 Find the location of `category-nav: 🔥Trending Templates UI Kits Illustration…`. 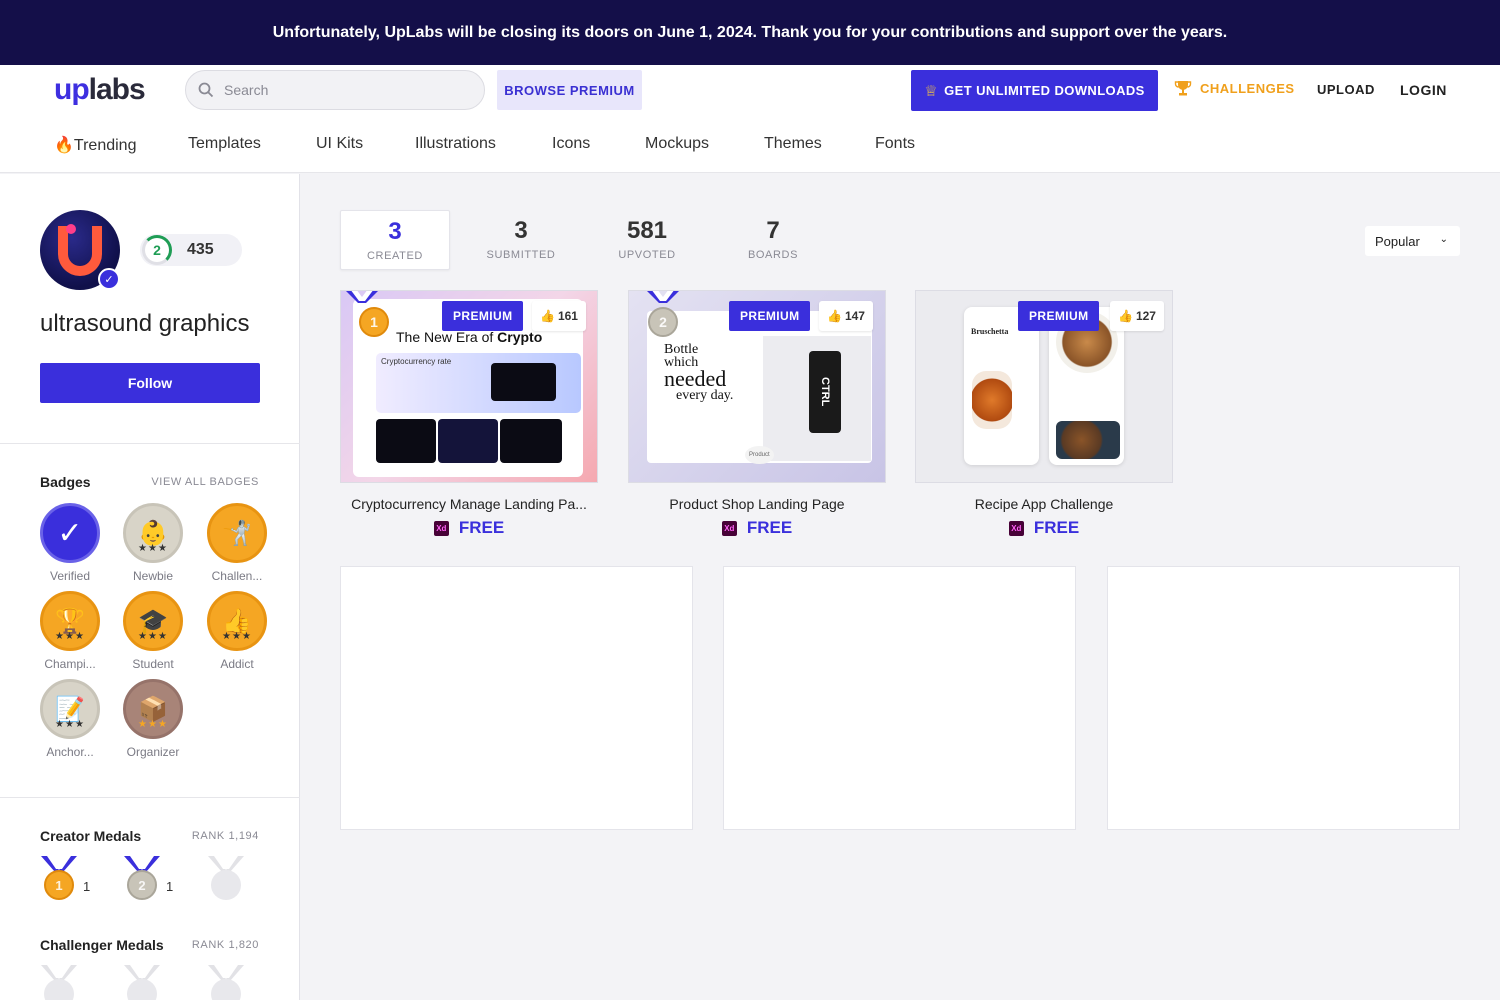

category-nav: 🔥Trending Templates UI Kits Illustration… is located at coordinates (484, 145).